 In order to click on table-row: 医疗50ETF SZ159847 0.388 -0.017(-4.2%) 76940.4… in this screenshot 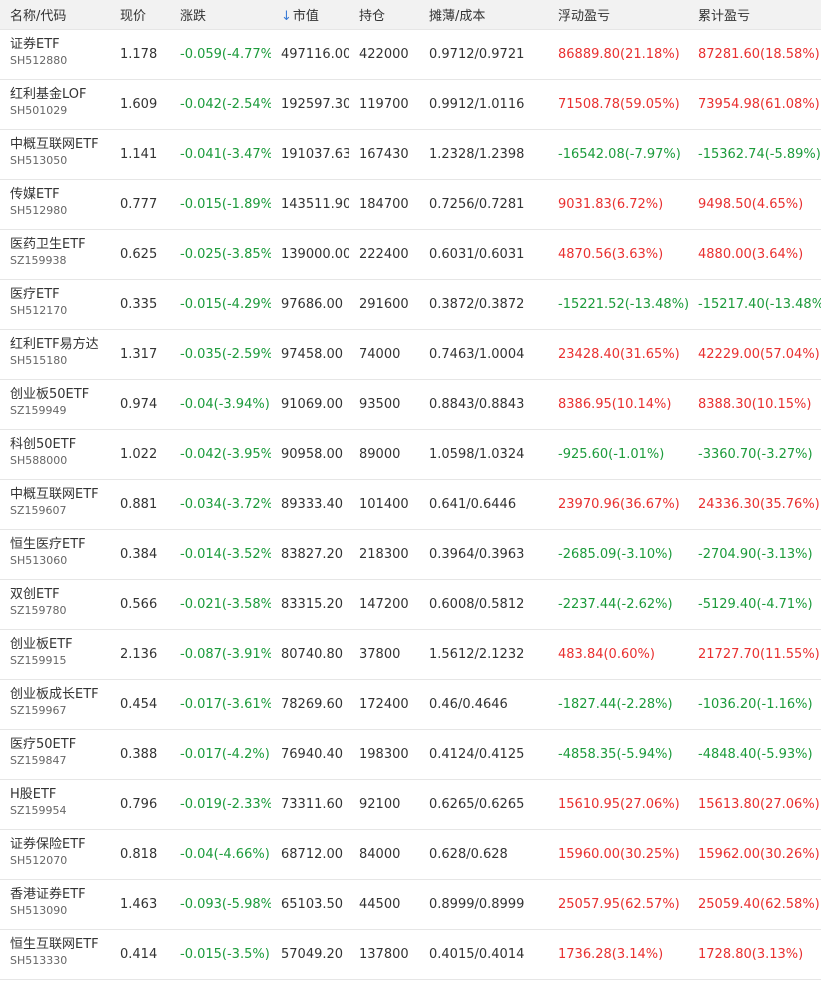, I will do `click(410, 754)`.